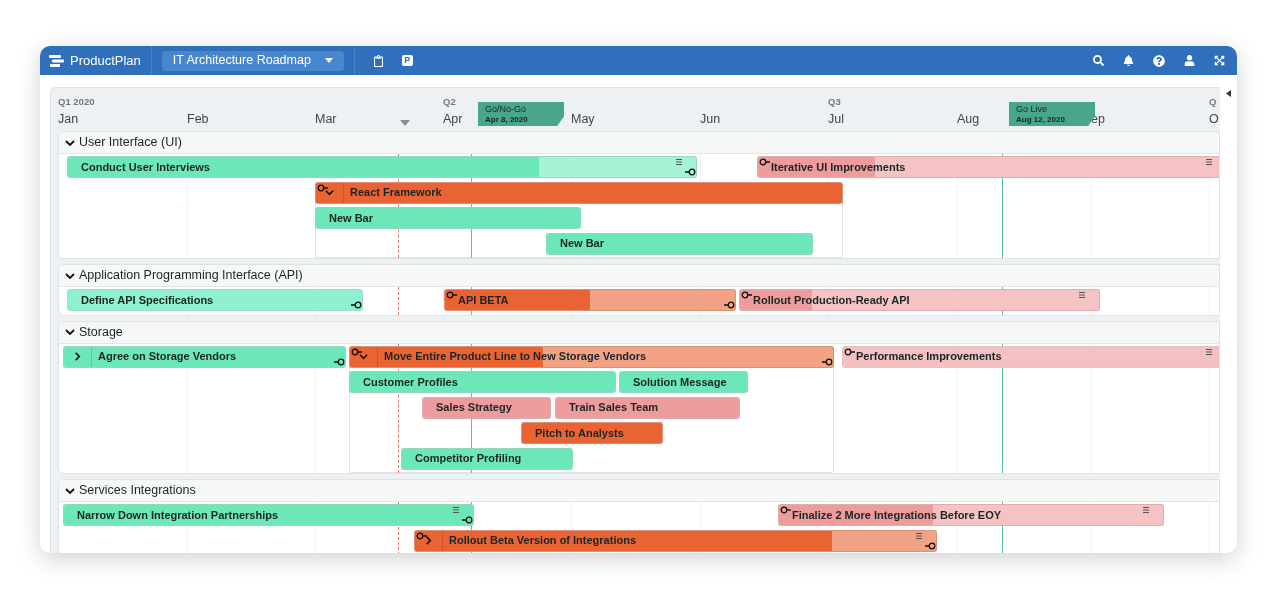 Image resolution: width=1280 pixels, height=590 pixels. I want to click on month-label: Mar, so click(326, 119).